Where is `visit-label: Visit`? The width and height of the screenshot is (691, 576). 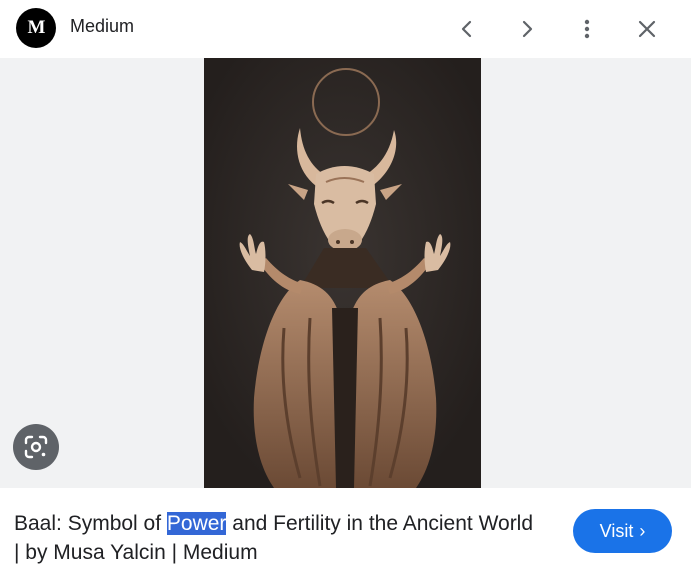
visit-label: Visit is located at coordinates (616, 530).